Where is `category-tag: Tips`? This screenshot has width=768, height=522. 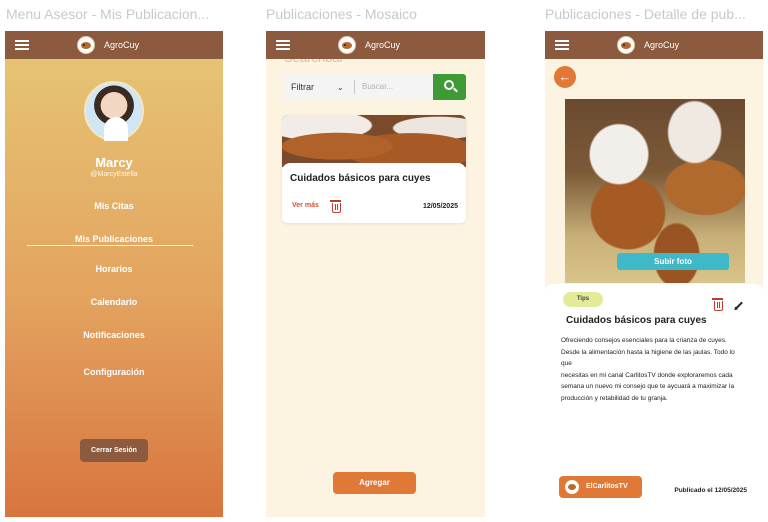 category-tag: Tips is located at coordinates (583, 299).